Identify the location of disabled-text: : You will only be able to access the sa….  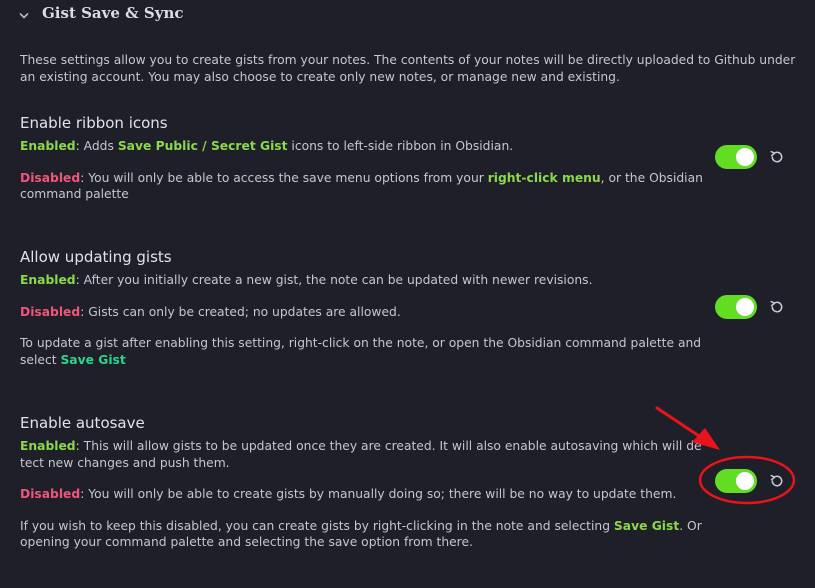
(284, 177).